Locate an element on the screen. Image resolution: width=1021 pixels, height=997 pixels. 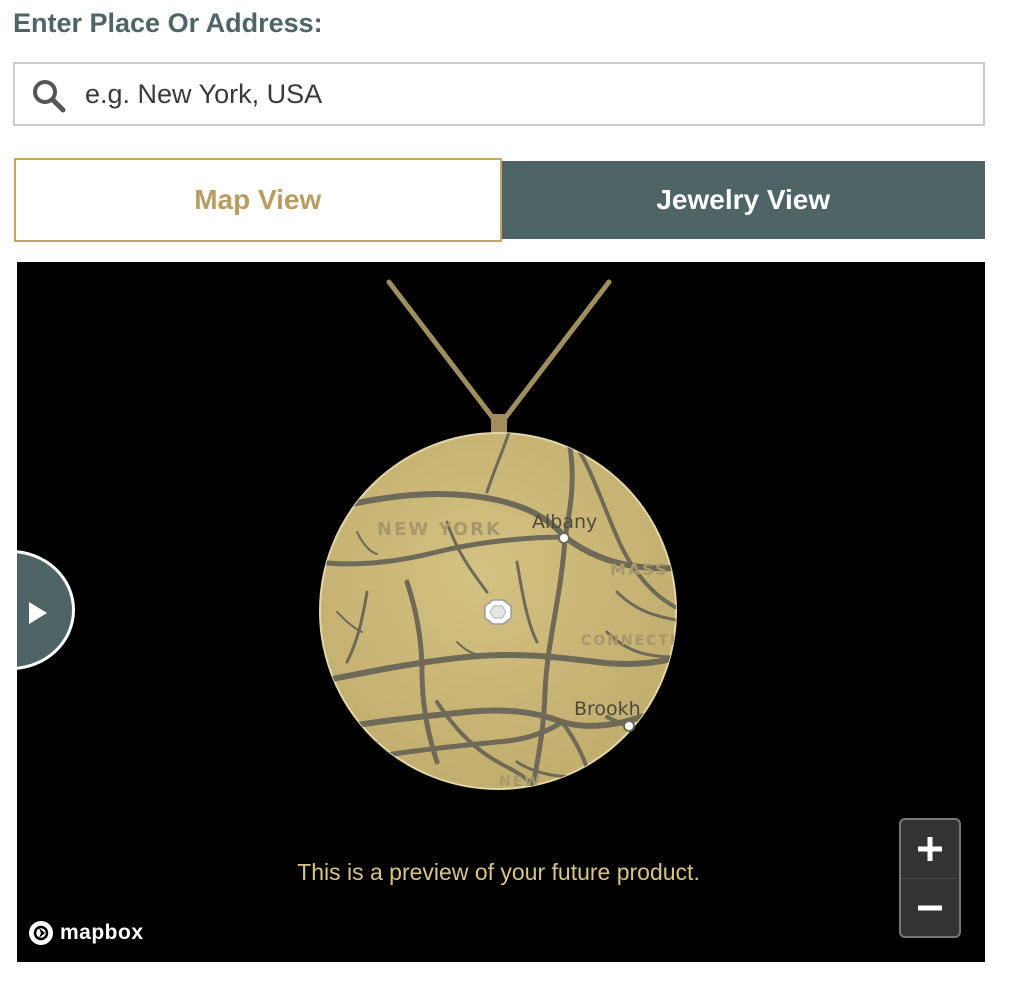
search-icon is located at coordinates (49, 96).